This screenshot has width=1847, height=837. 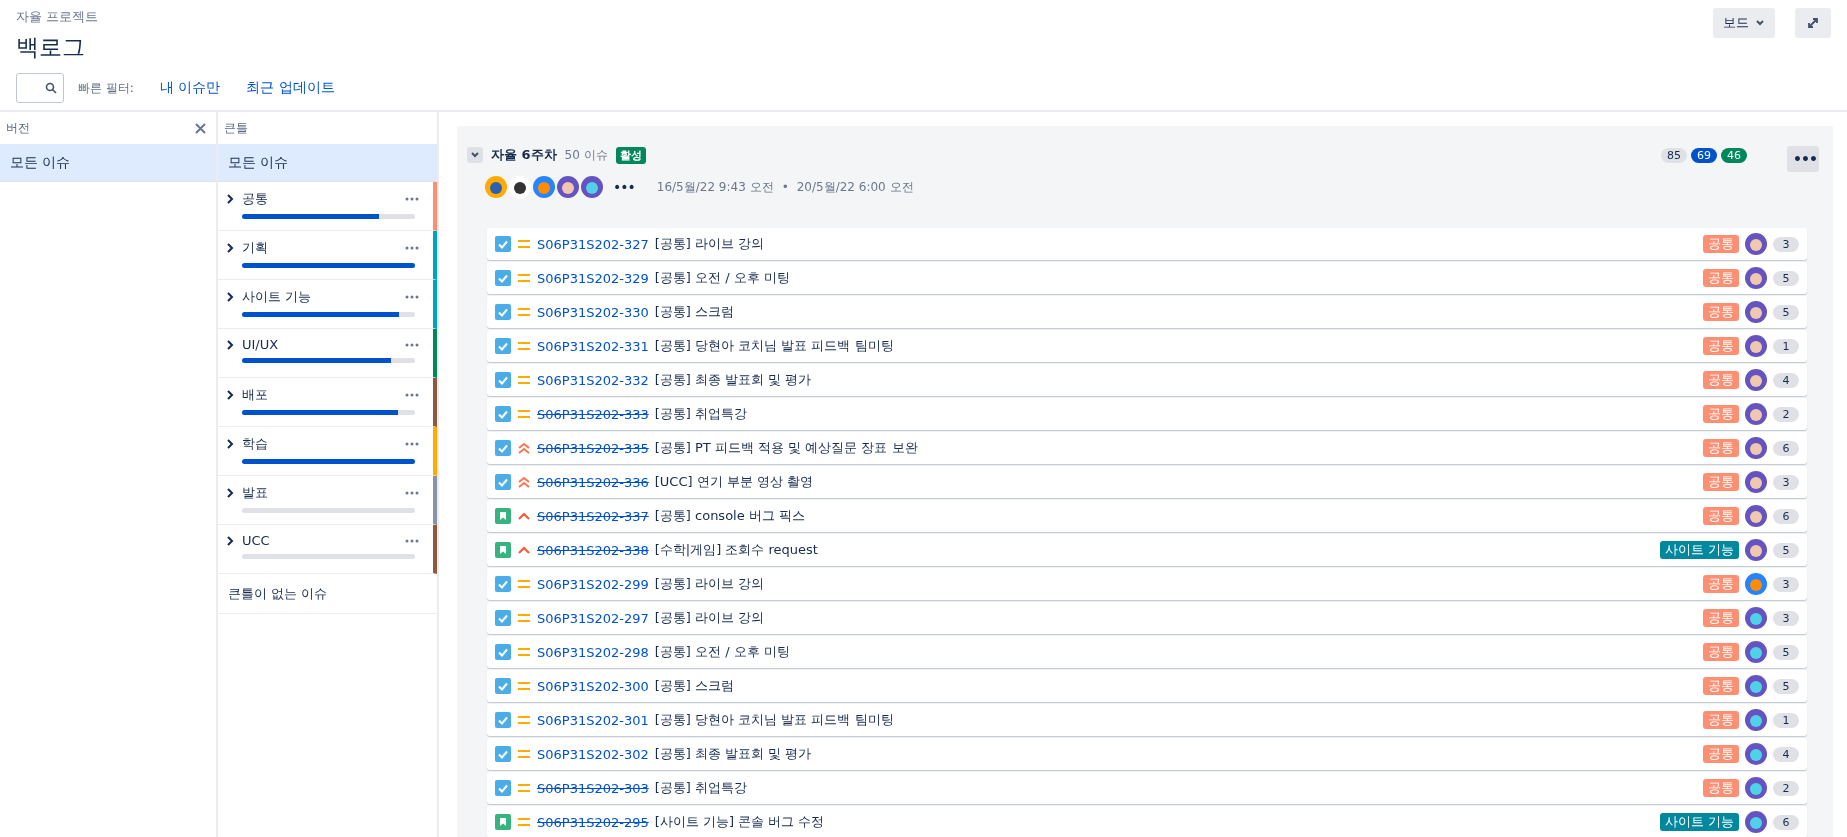 What do you see at coordinates (1147, 550) in the screenshot?
I see `issue-row: S06P31S202-338 [수학|게임] 조회수 request 사이트 기능 5` at bounding box center [1147, 550].